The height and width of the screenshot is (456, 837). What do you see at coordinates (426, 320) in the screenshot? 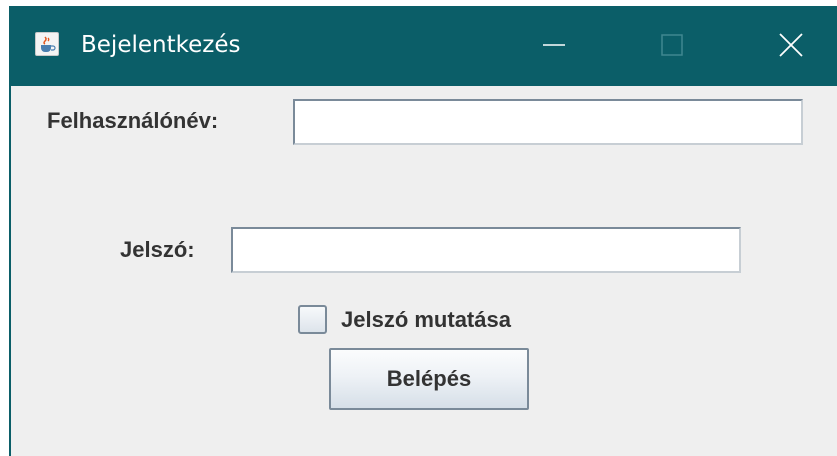
I see `show-password-label: Jelszó mutatása` at bounding box center [426, 320].